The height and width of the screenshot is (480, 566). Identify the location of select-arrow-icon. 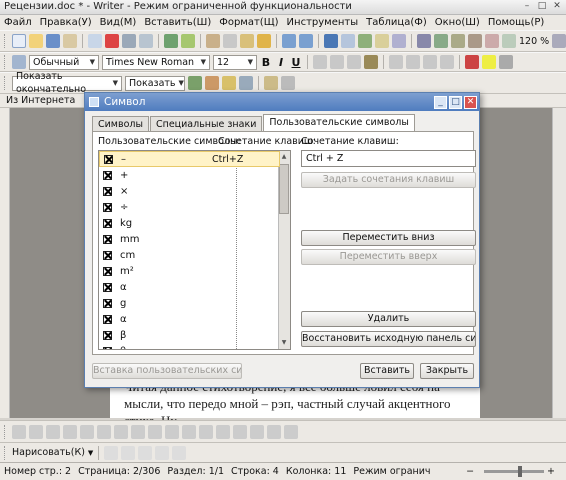
(111, 452).